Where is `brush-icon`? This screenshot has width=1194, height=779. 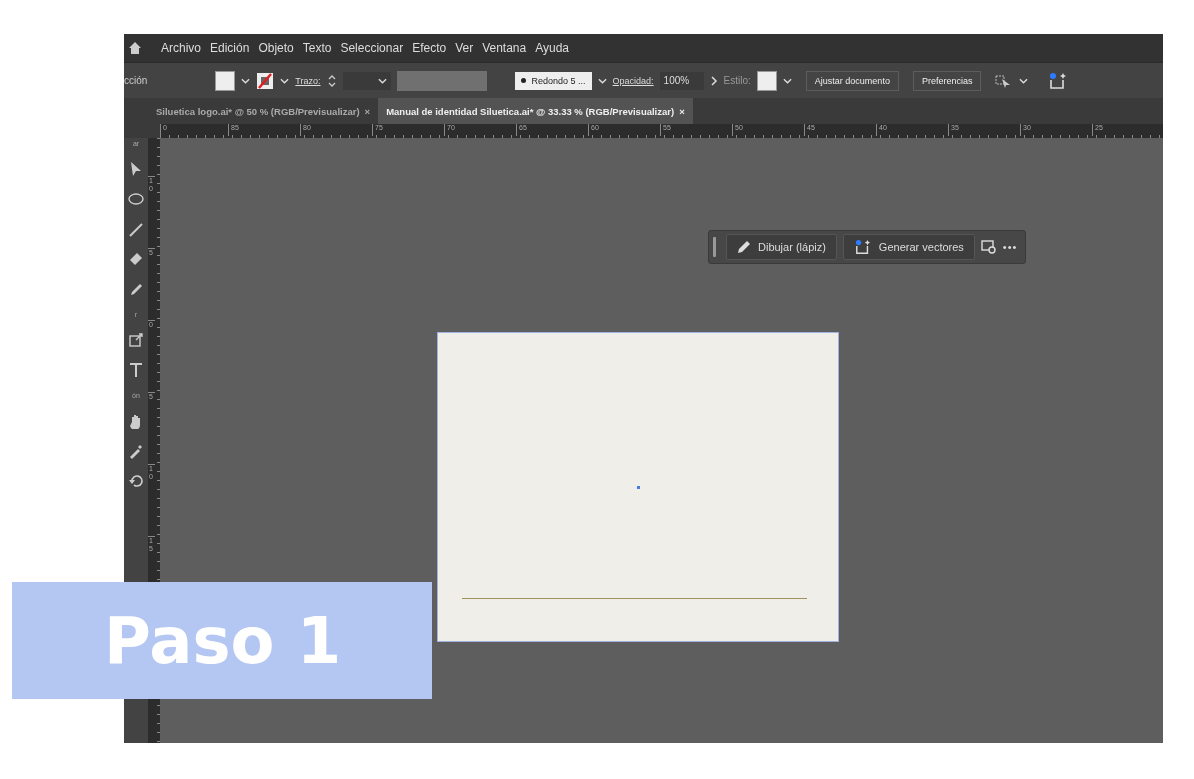
brush-icon is located at coordinates (136, 289).